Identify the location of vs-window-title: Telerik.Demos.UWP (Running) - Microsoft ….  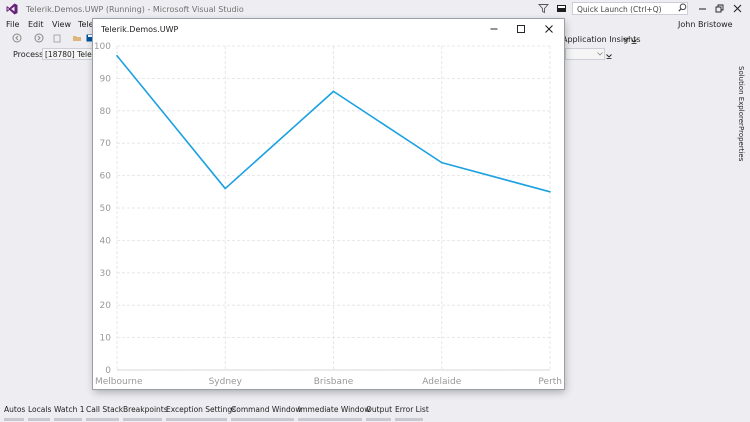
(135, 9).